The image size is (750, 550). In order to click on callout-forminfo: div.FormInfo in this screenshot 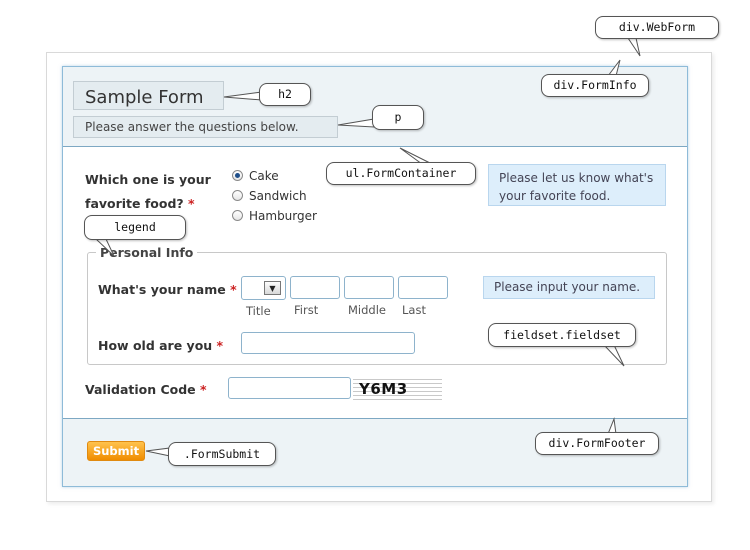, I will do `click(595, 85)`.